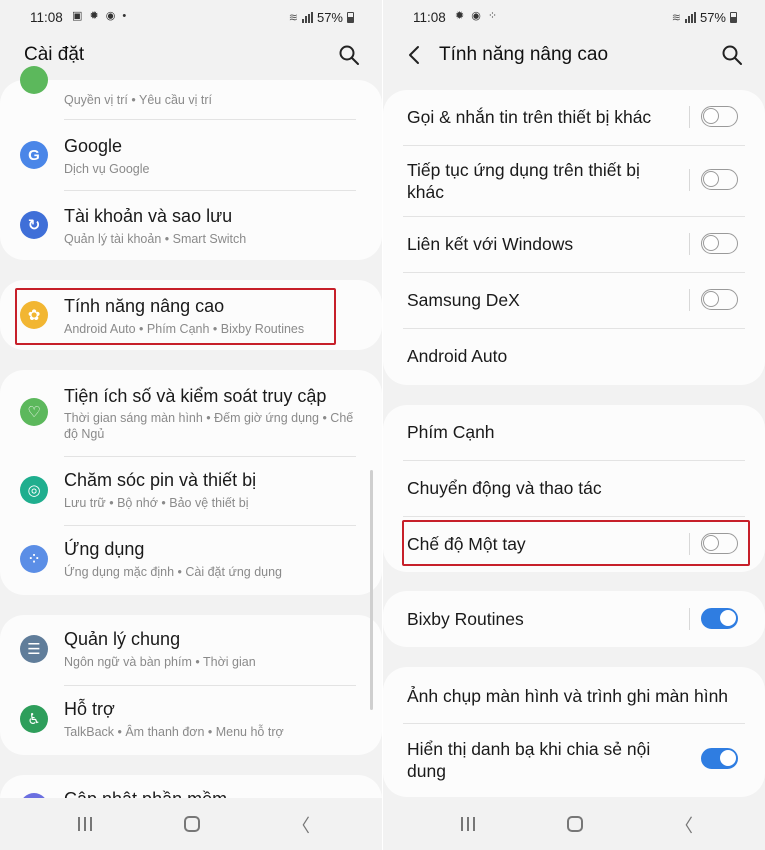 The width and height of the screenshot is (765, 850). What do you see at coordinates (457, 356) in the screenshot?
I see `feature-label: Android Auto` at bounding box center [457, 356].